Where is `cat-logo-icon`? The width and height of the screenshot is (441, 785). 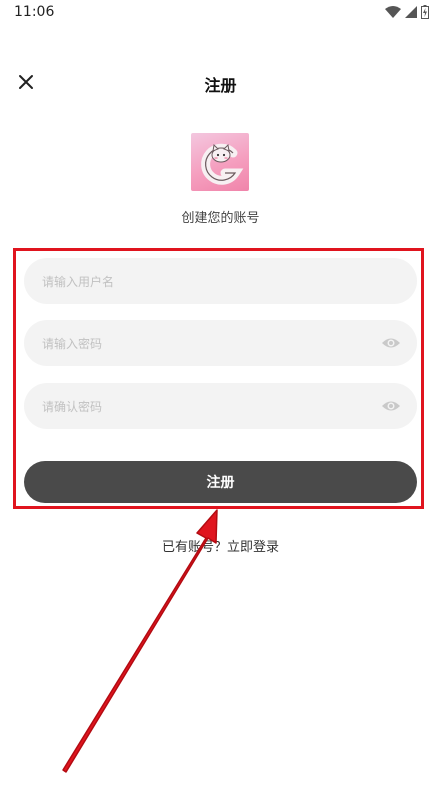
cat-logo-icon is located at coordinates (222, 164).